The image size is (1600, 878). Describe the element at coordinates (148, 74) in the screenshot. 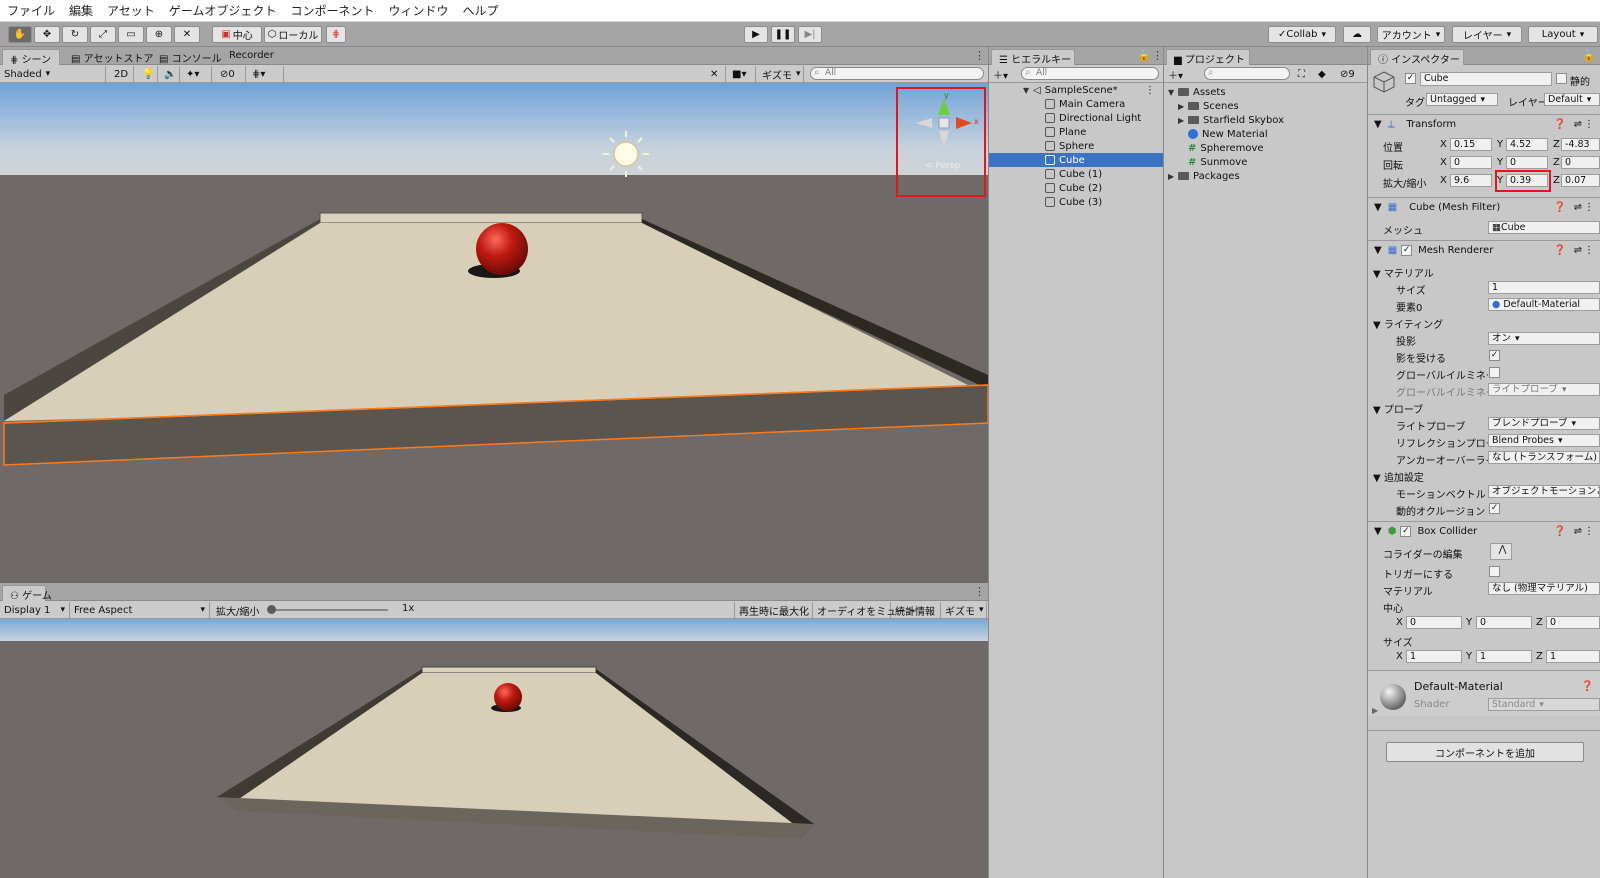

I see `lighting-toggle-icon: 💡` at that location.